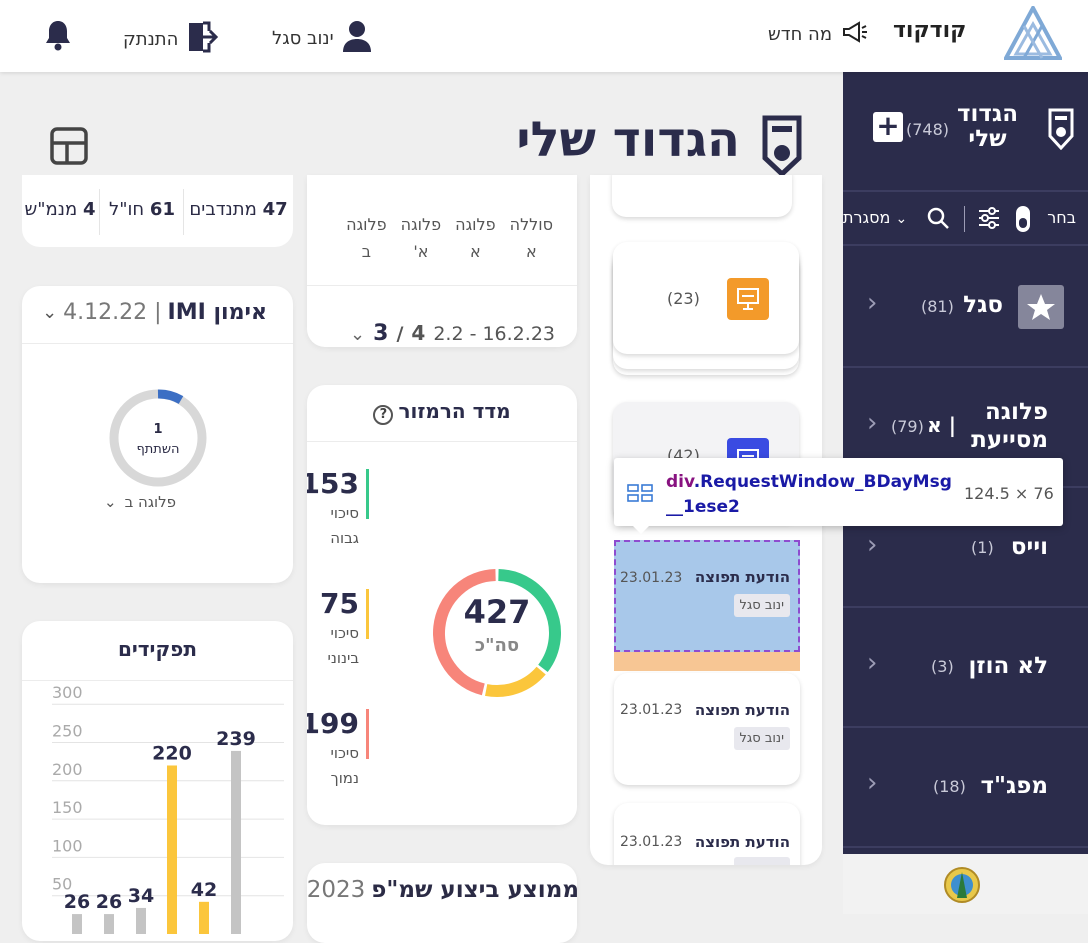 This screenshot has height=943, width=1088. Describe the element at coordinates (965, 668) in the screenshot. I see `sidebar-item-not-entered: לא הוזן (3) ‹` at that location.